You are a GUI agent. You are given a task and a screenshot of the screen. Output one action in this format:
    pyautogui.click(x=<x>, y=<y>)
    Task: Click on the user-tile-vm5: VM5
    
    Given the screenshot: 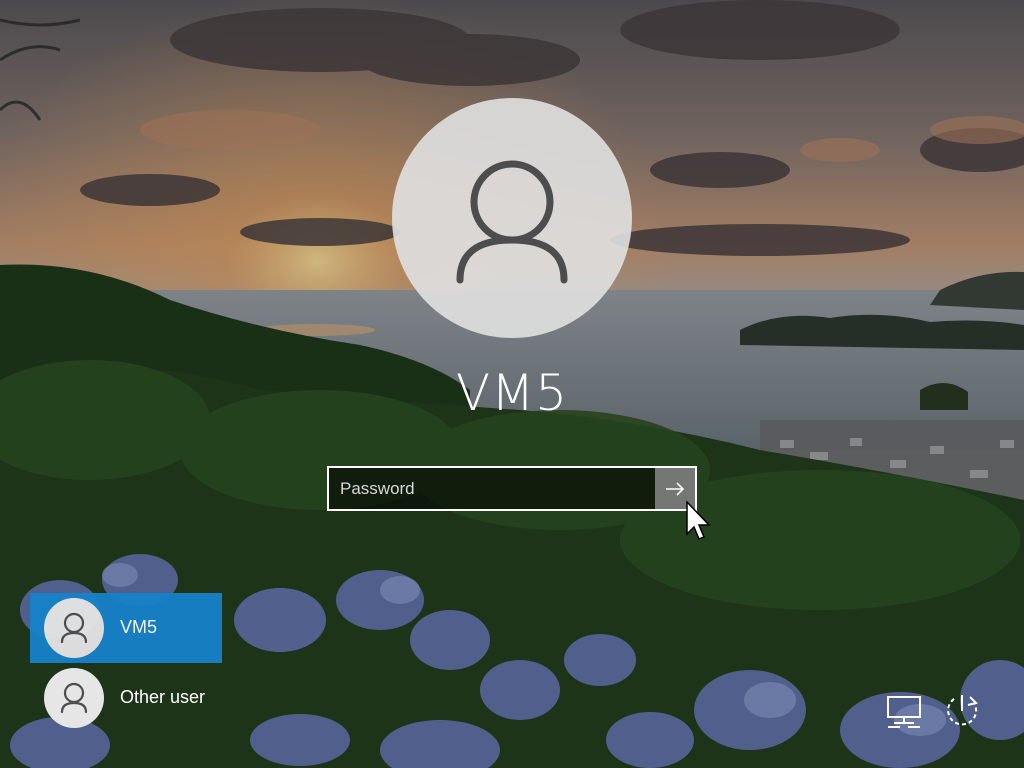 What is the action you would take?
    pyautogui.click(x=126, y=628)
    